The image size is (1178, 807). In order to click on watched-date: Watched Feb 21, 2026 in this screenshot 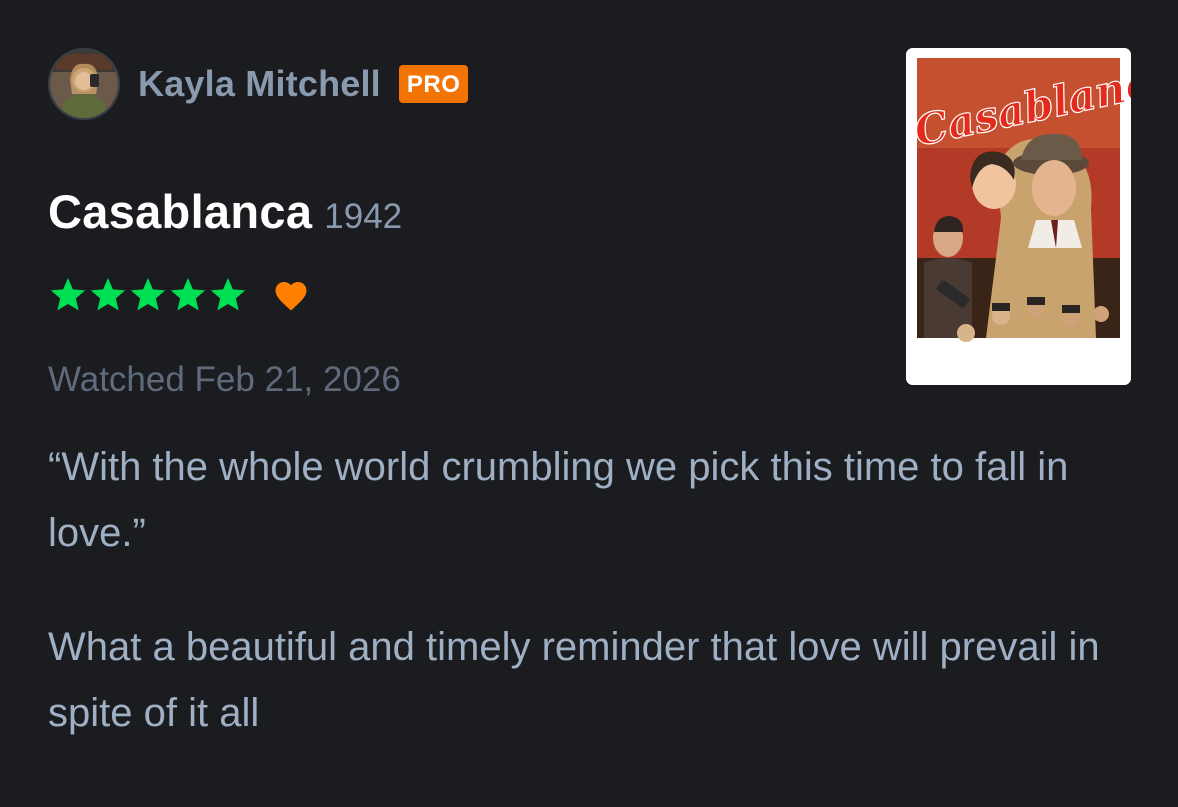, I will do `click(224, 379)`.